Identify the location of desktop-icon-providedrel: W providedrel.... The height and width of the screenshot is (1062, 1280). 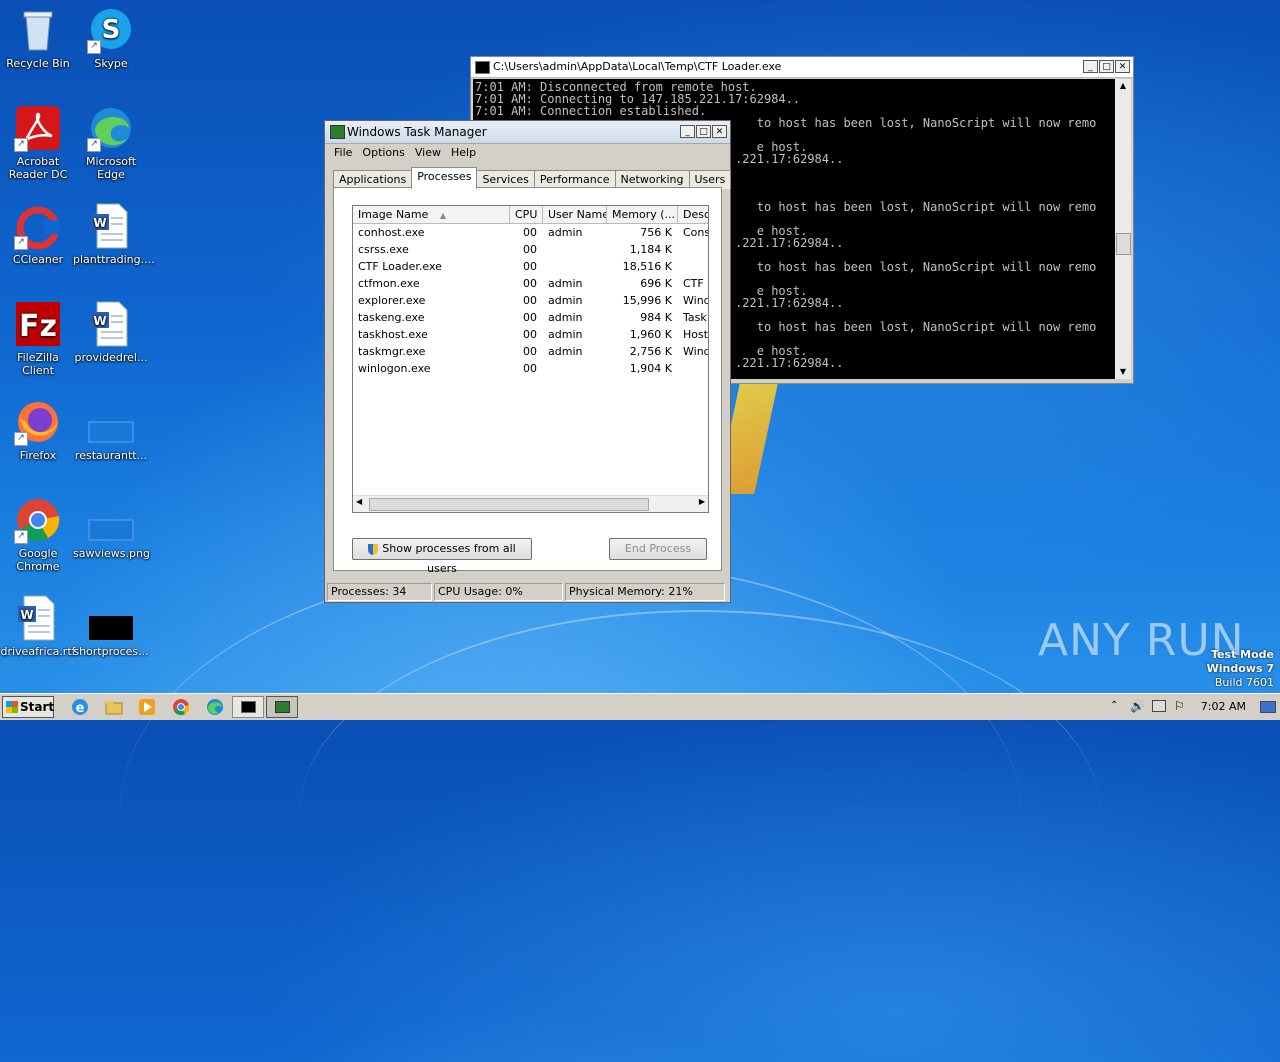
(111, 332).